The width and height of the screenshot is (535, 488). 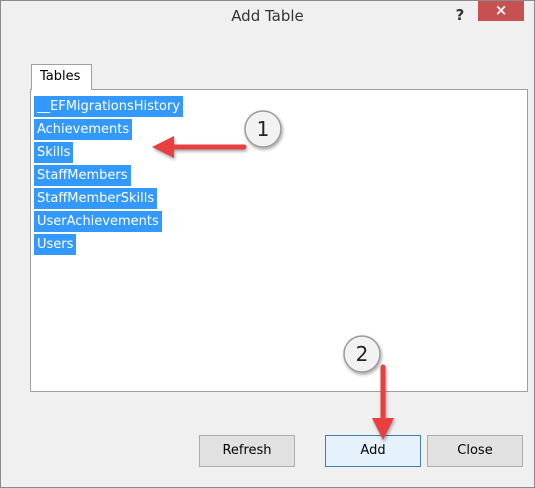 I want to click on tab-tables: Tables, so click(x=61, y=77).